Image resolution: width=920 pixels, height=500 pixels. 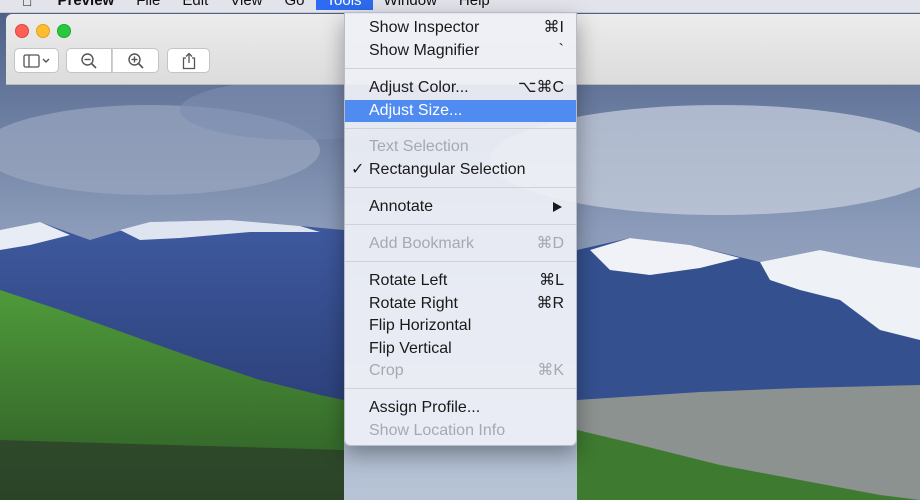 What do you see at coordinates (561, 50) in the screenshot?
I see `shortcut-label: `` at bounding box center [561, 50].